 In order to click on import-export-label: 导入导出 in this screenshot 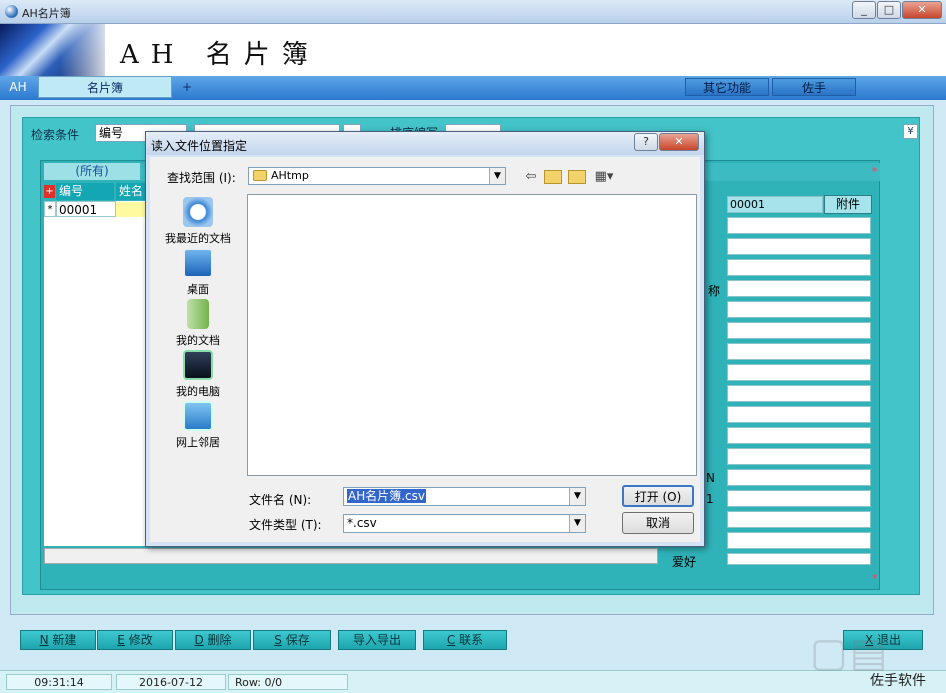, I will do `click(377, 640)`.